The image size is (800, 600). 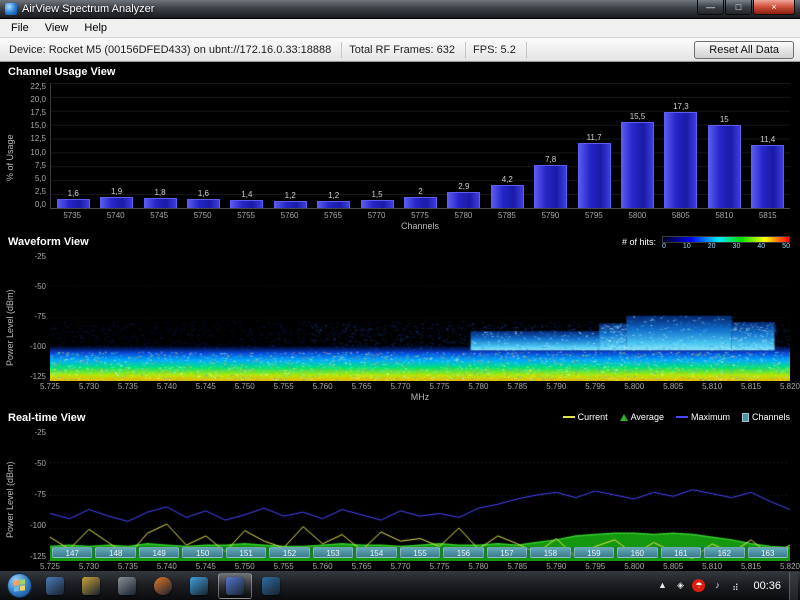 I want to click on tick-label: 30, so click(x=736, y=246).